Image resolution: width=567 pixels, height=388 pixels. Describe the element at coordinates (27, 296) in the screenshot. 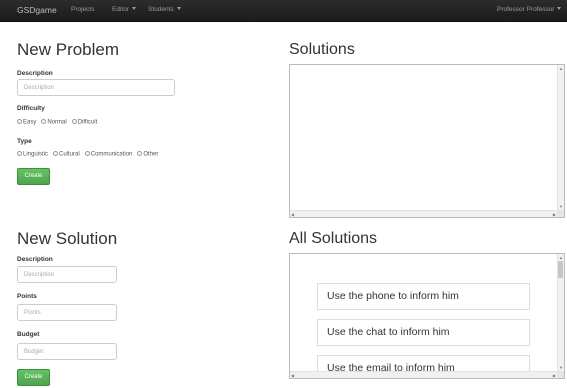

I see `points-label: Points` at that location.